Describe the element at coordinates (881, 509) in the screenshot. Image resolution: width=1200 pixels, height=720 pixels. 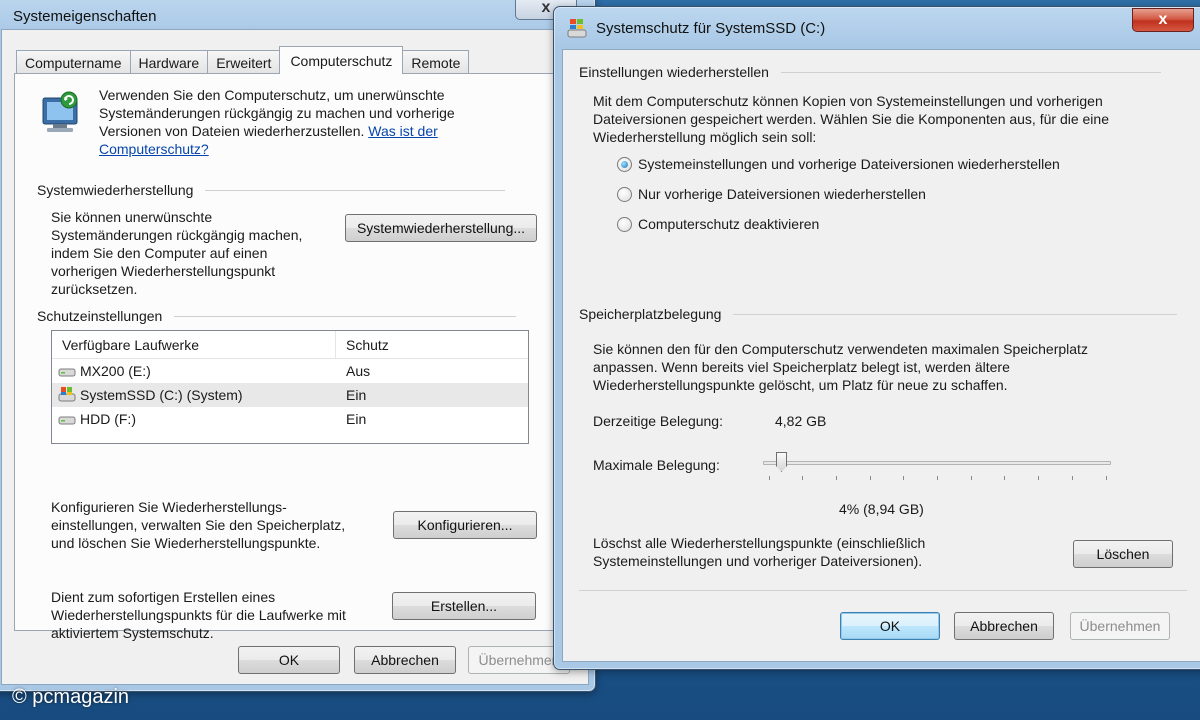
I see `max-usage-value: 4% (8,94 GB)` at that location.